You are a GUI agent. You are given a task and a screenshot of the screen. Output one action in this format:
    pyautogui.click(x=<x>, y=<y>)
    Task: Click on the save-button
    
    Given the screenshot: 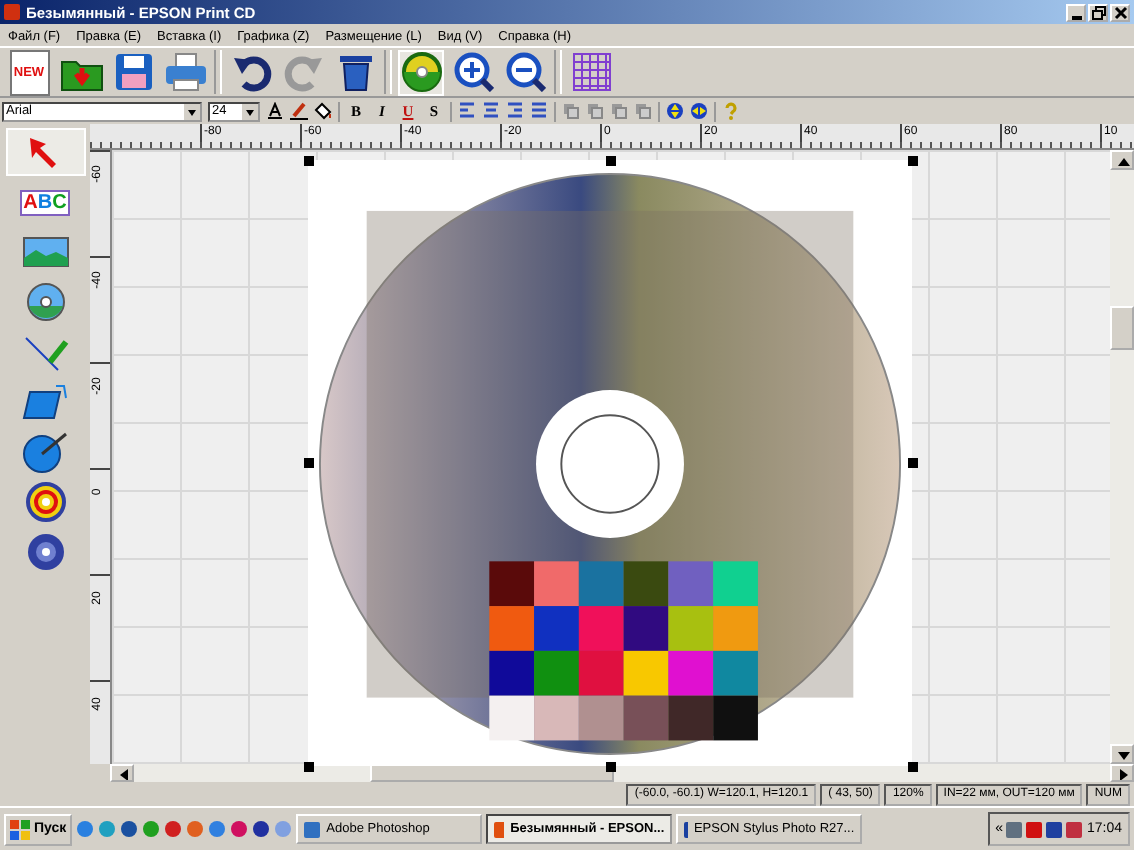 What is the action you would take?
    pyautogui.click(x=133, y=72)
    